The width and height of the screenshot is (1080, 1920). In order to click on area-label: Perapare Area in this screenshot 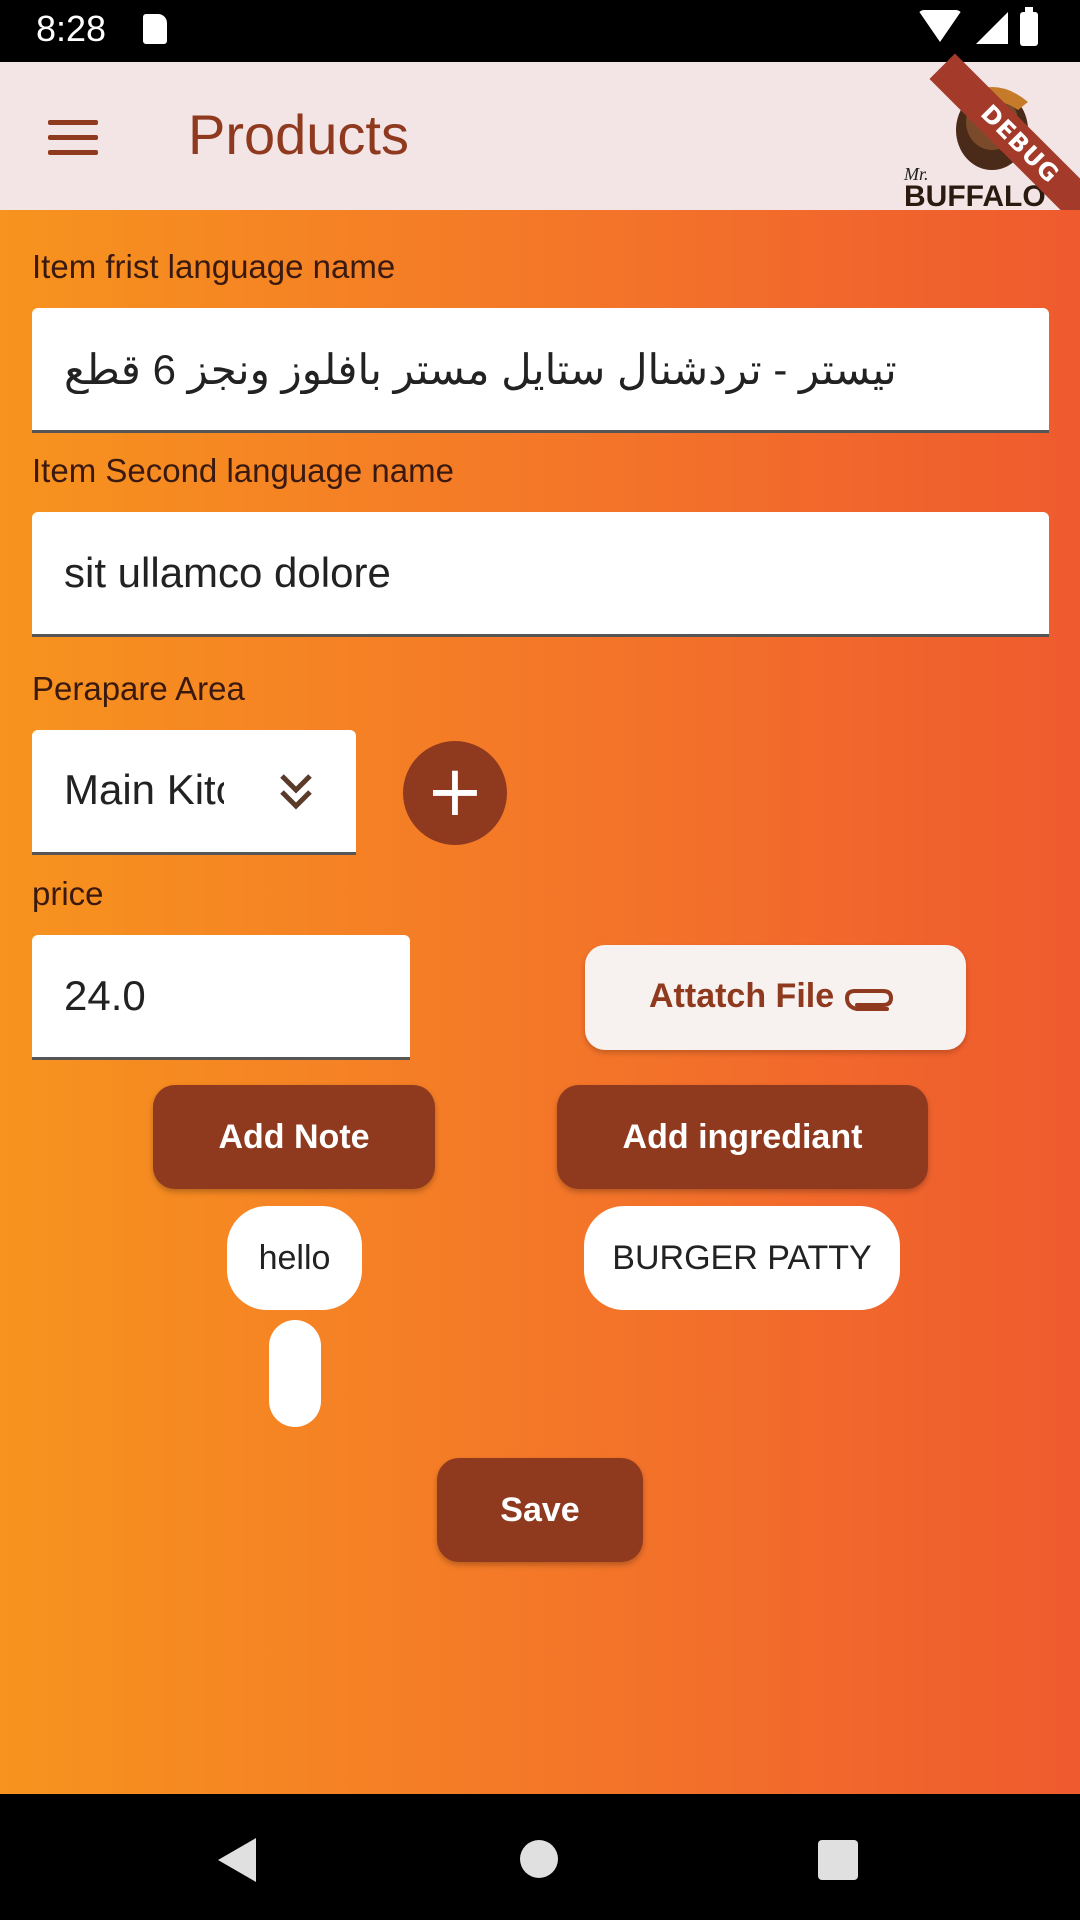, I will do `click(138, 688)`.